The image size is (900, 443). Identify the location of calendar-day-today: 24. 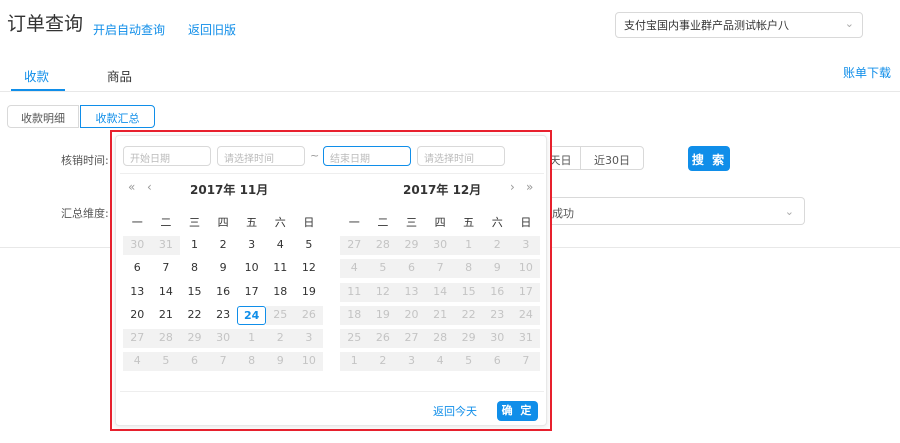
(251, 315).